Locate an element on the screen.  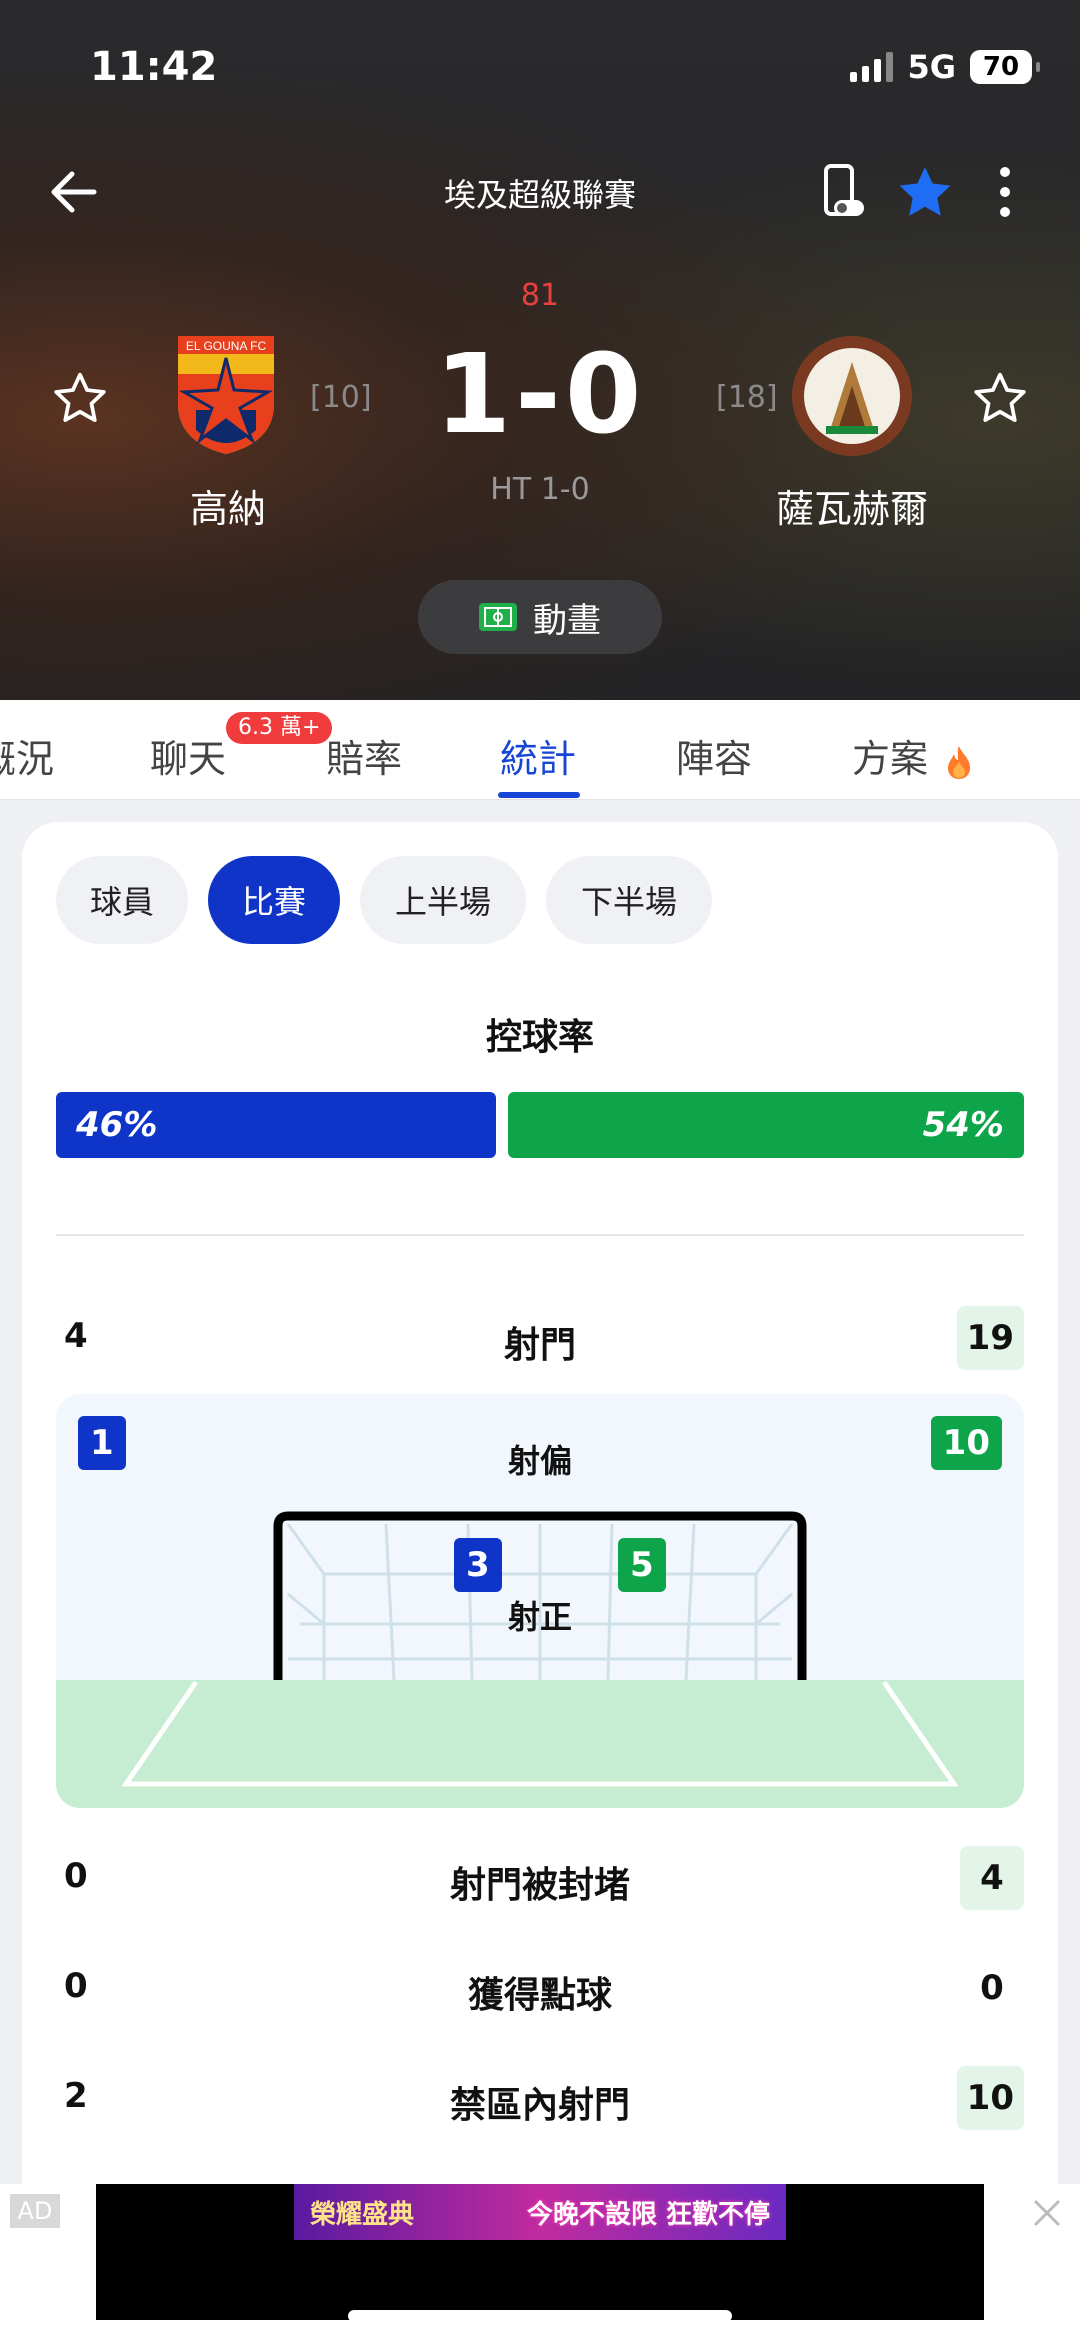
ad-label: AD is located at coordinates (35, 2211).